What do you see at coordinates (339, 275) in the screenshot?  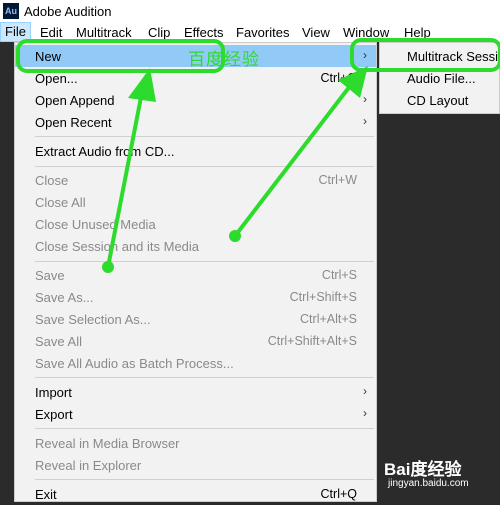 I see `shortcut-label: Ctrl+S` at bounding box center [339, 275].